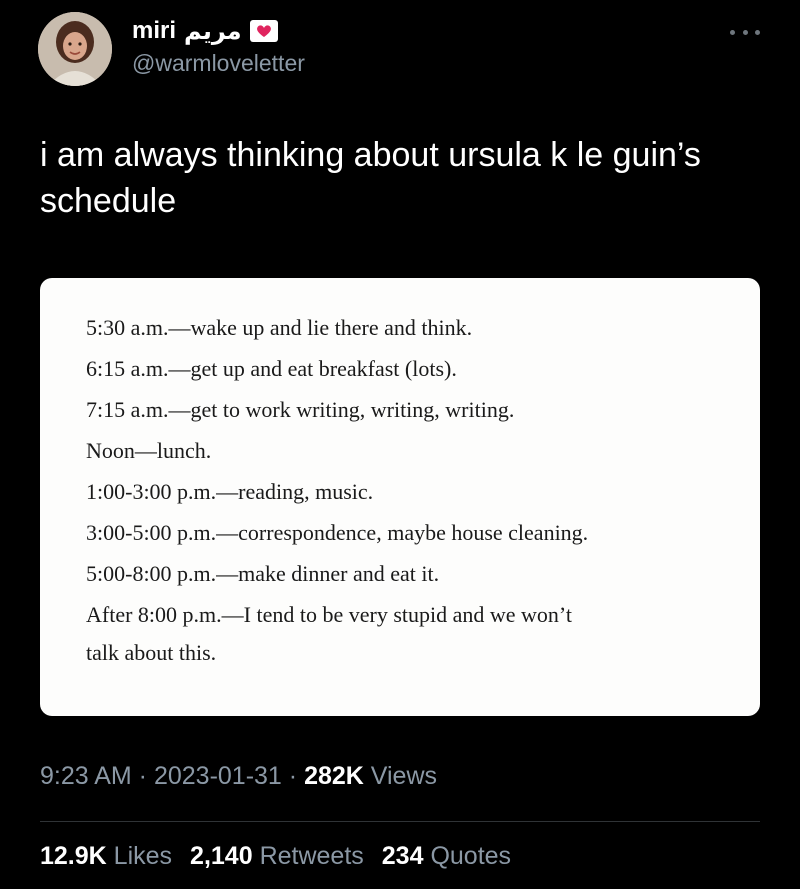 This screenshot has width=800, height=889. Describe the element at coordinates (213, 31) in the screenshot. I see `arabic-display-name: مريم` at that location.